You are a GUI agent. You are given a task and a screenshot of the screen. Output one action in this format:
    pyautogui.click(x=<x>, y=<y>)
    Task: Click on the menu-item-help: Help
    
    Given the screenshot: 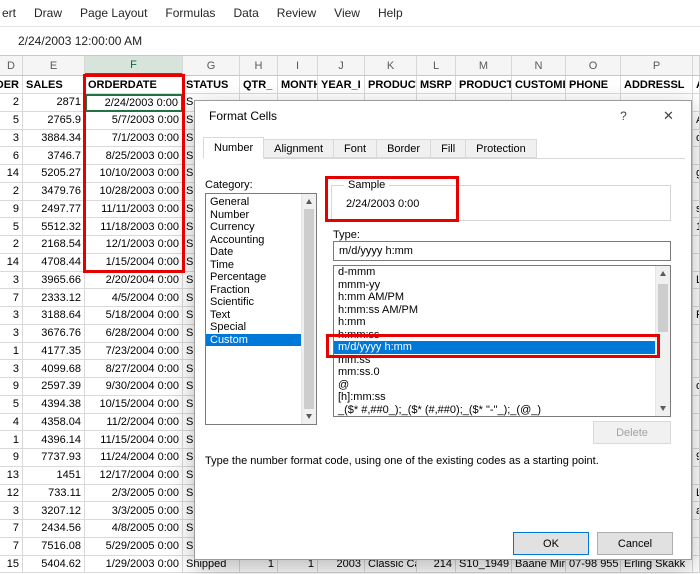 What is the action you would take?
    pyautogui.click(x=390, y=13)
    